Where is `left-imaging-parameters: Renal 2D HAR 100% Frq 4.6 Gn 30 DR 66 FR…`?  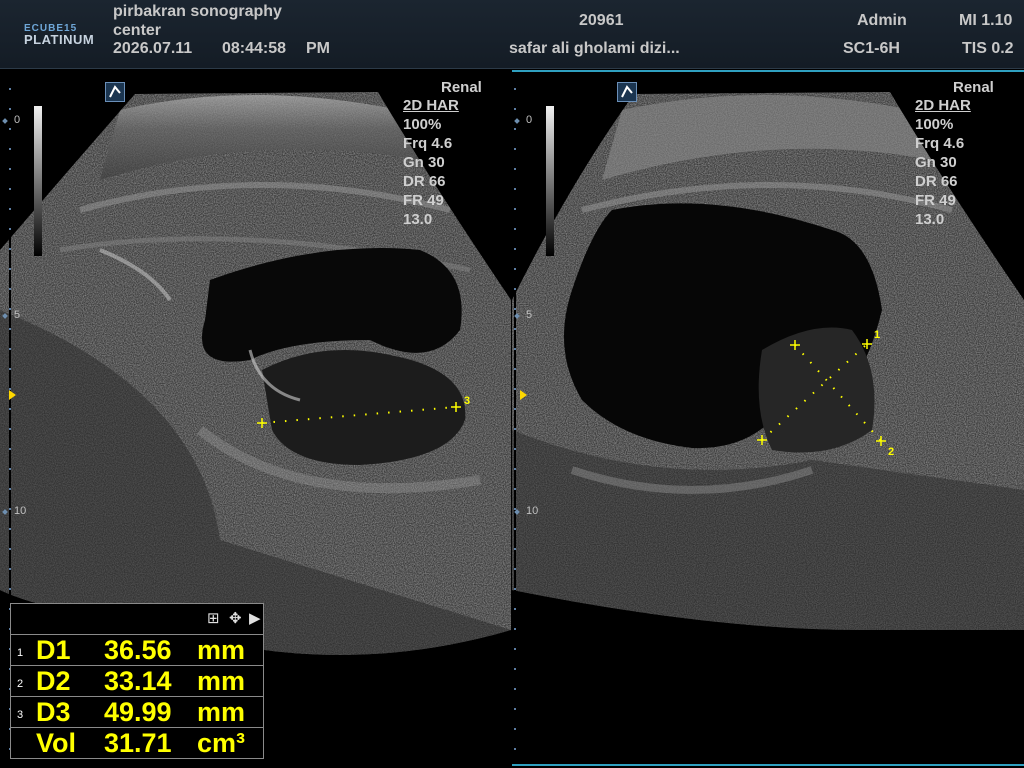
left-imaging-parameters: Renal 2D HAR 100% Frq 4.6 Gn 30 DR 66 FR… is located at coordinates (457, 154).